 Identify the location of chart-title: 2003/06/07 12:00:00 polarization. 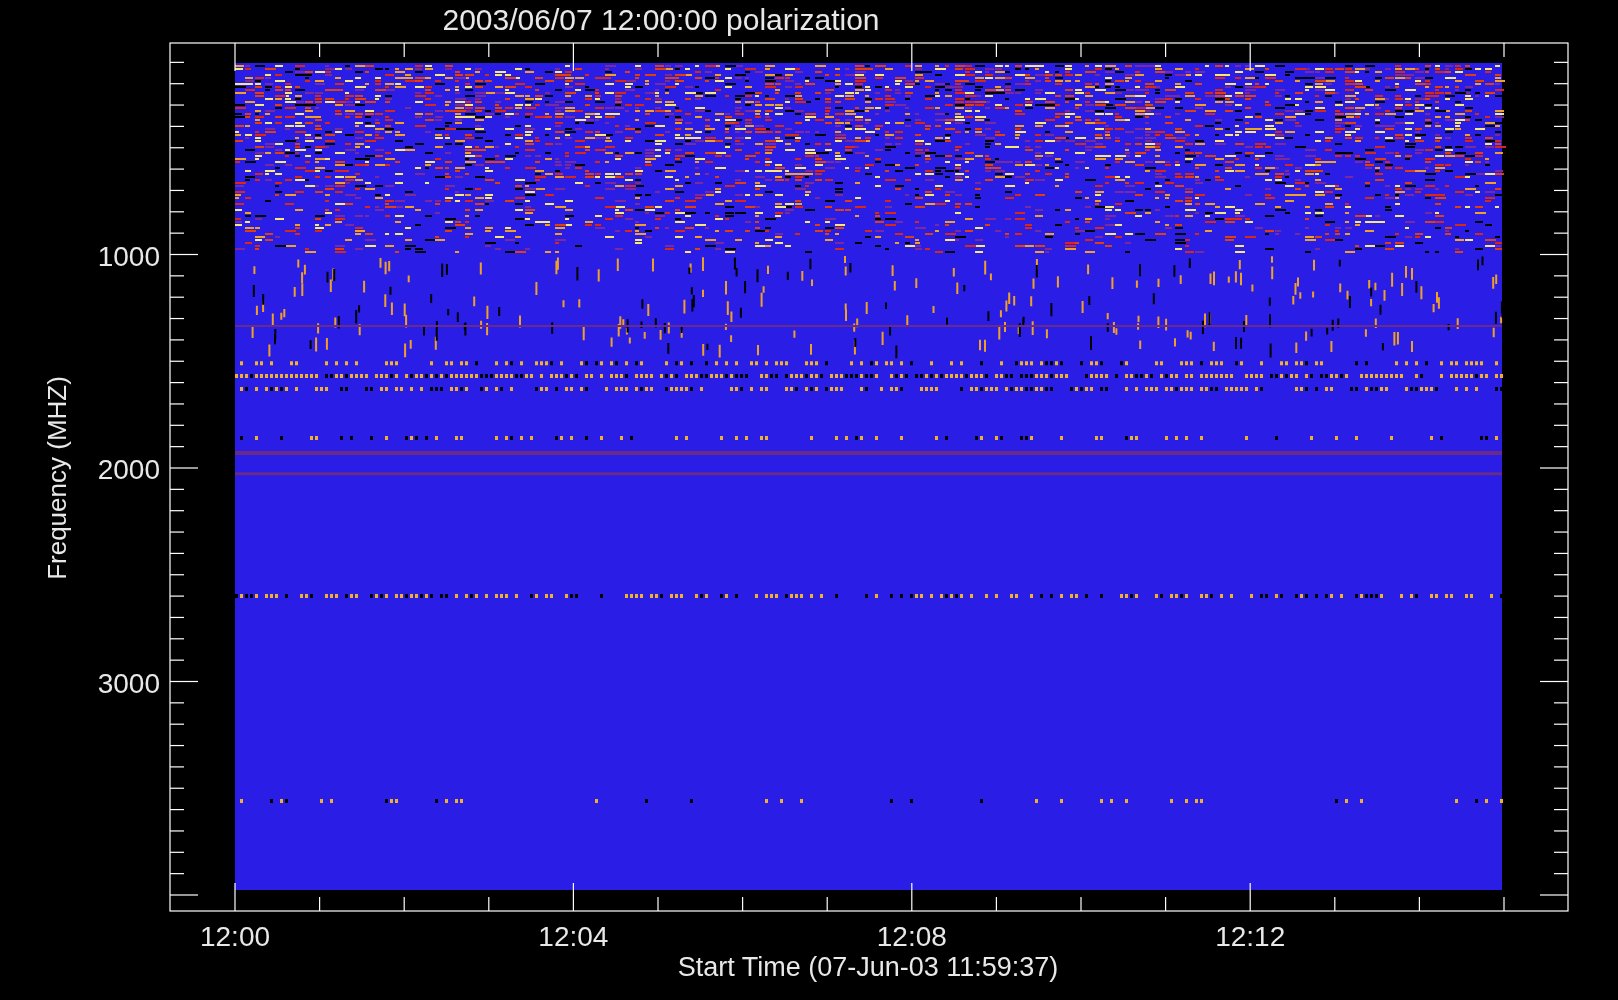
(661, 19).